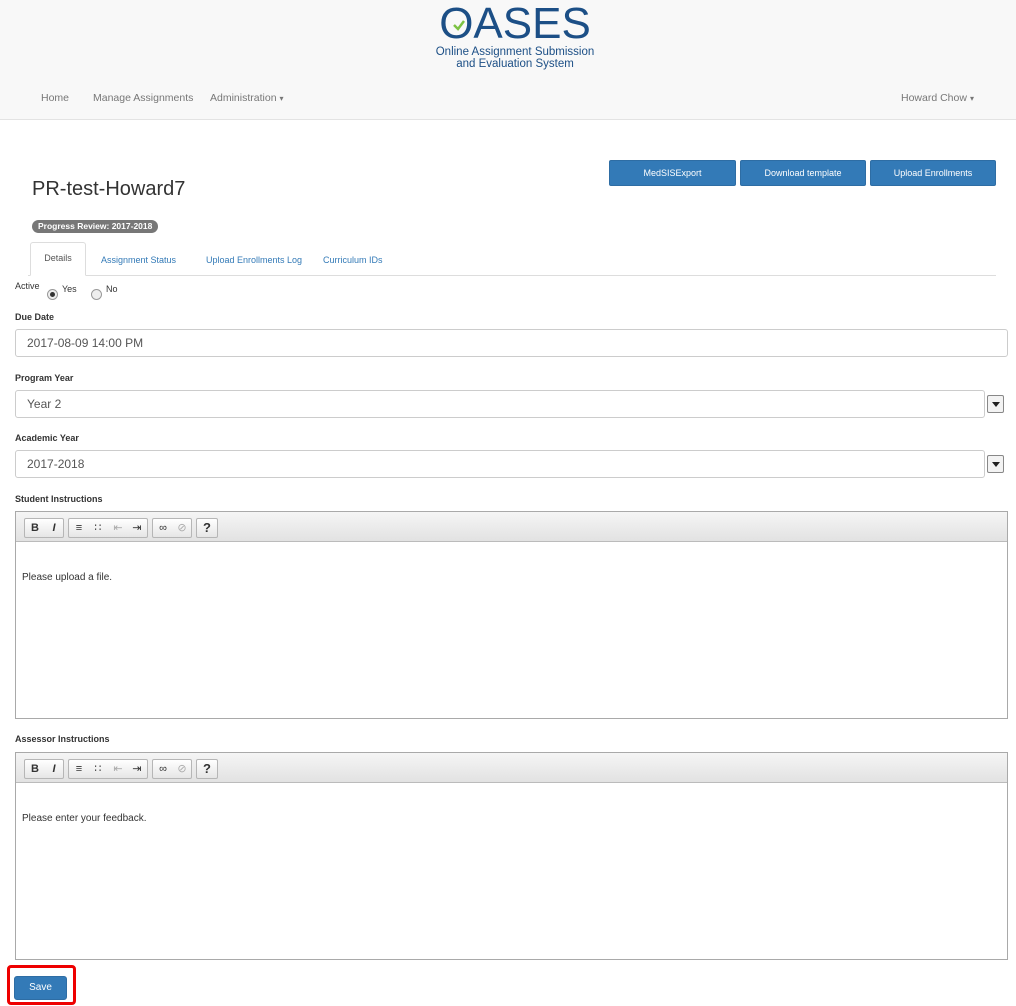 This screenshot has width=1016, height=1006. I want to click on assessor-instructions-text: Please enter your feedback., so click(511, 803).